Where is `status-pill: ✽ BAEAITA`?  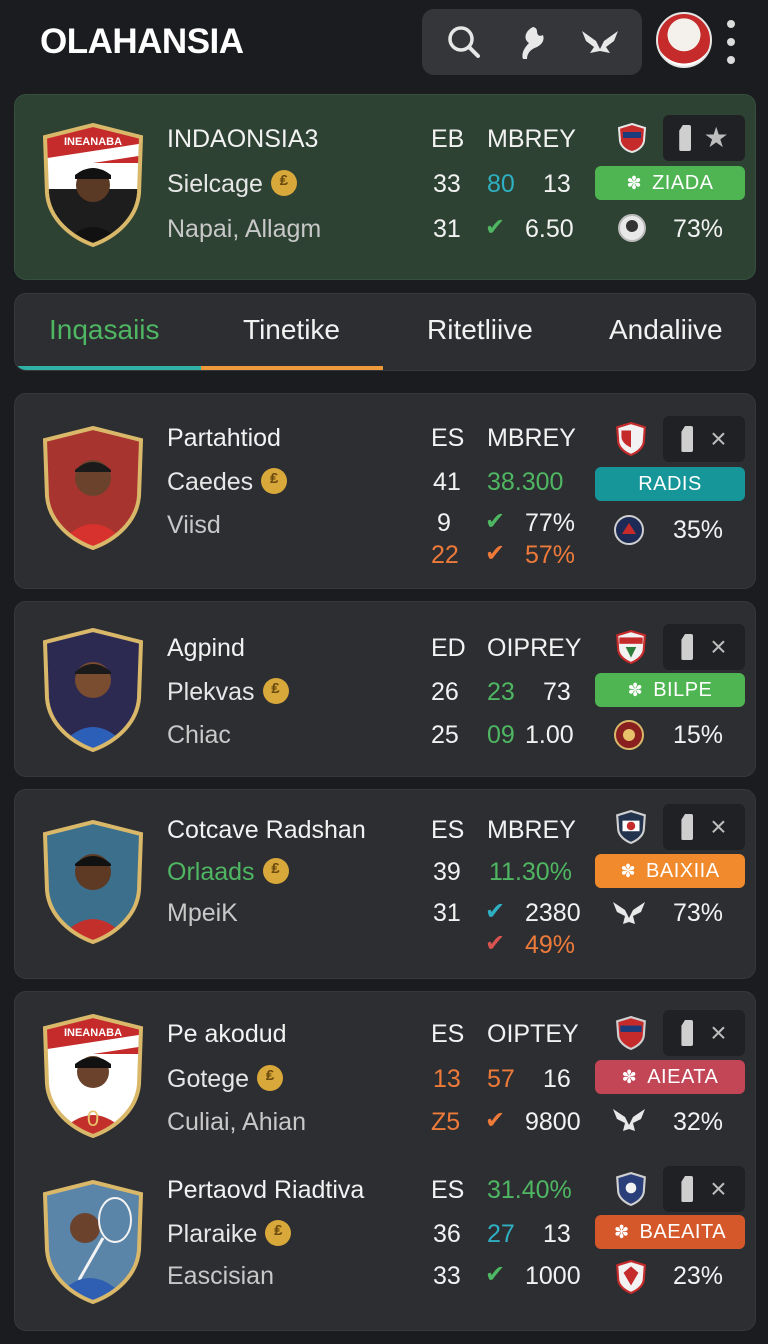
status-pill: ✽ BAEAITA is located at coordinates (670, 1232).